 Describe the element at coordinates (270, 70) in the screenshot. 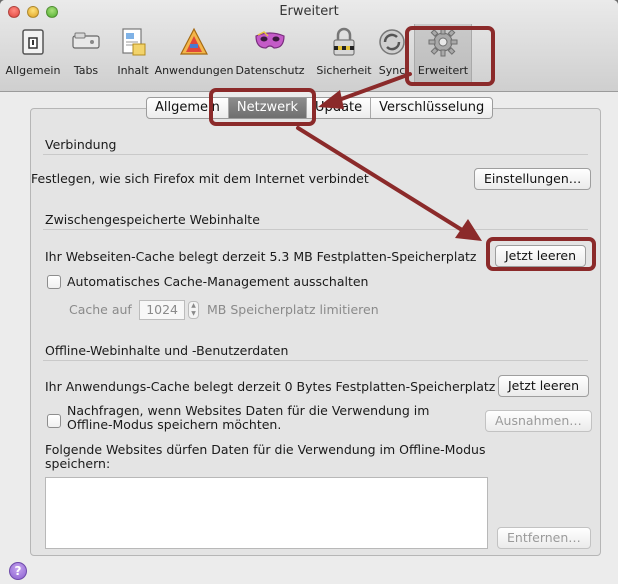

I see `toolbar-label: Datenschutz` at that location.